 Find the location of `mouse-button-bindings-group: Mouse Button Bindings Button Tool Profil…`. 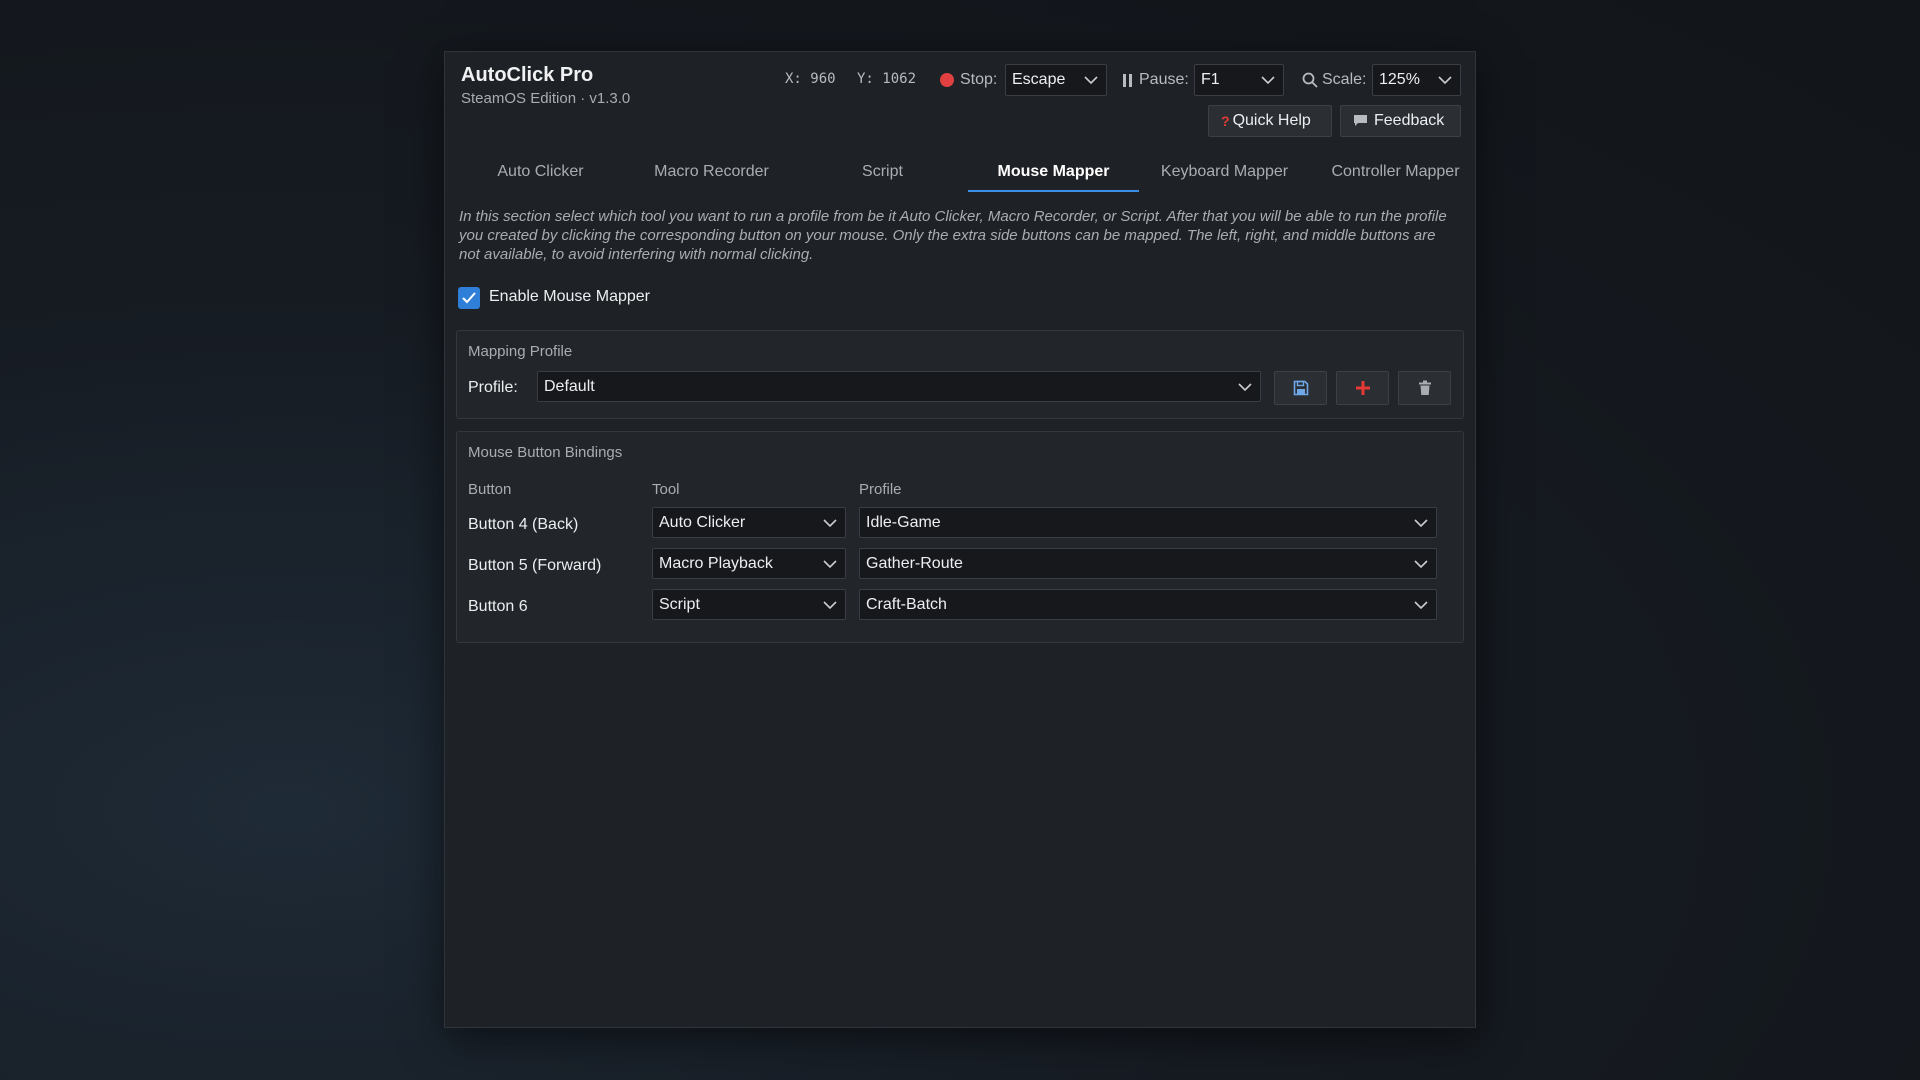

mouse-button-bindings-group: Mouse Button Bindings Button Tool Profil… is located at coordinates (960, 537).